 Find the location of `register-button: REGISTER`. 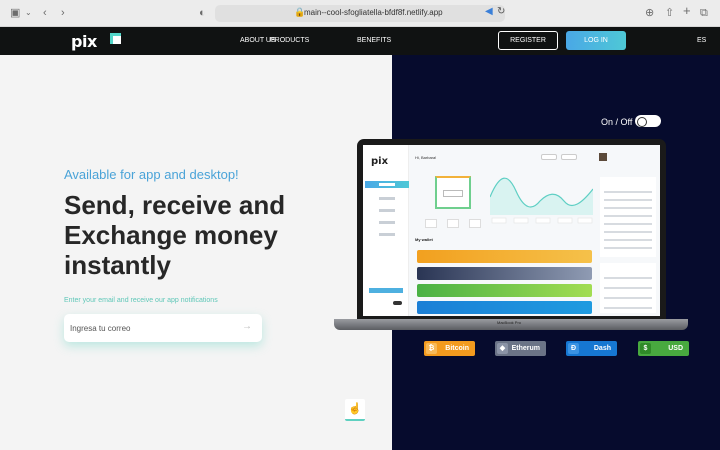

register-button: REGISTER is located at coordinates (528, 40).